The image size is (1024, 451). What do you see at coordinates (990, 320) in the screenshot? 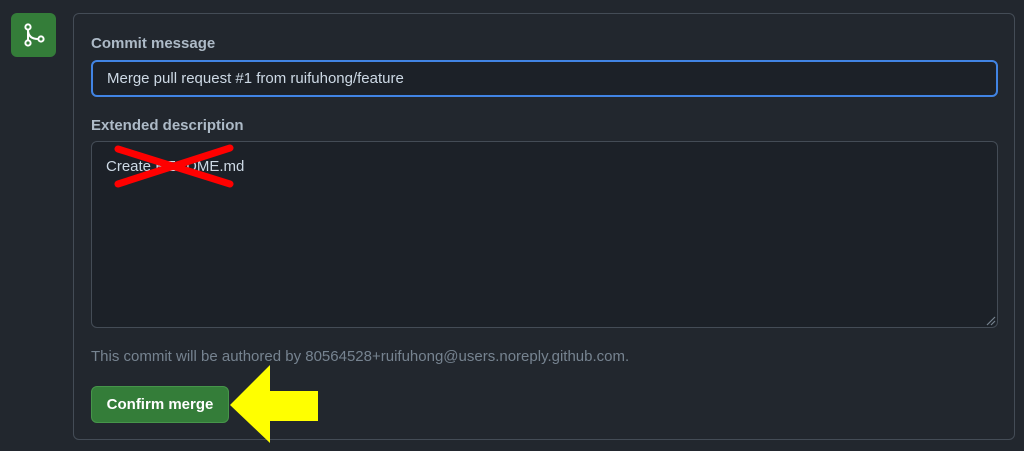
I see `resize-handle-icon` at bounding box center [990, 320].